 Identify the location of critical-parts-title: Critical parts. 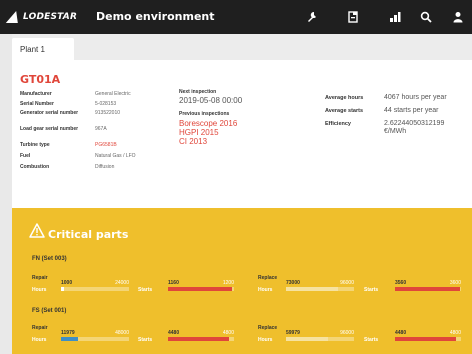
(88, 234).